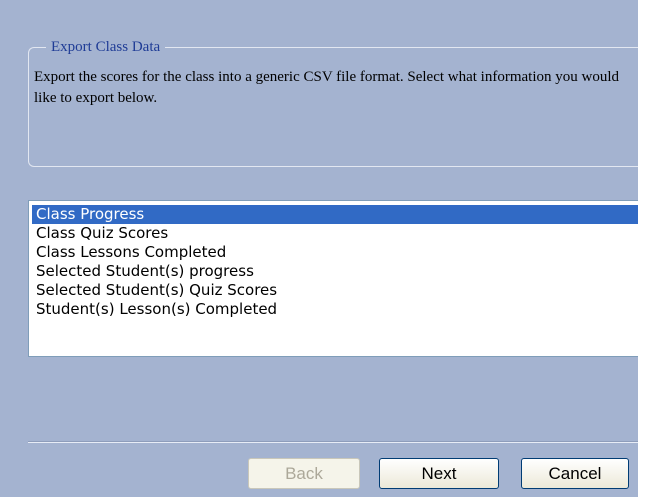 This screenshot has width=645, height=497. What do you see at coordinates (333, 442) in the screenshot?
I see `footer-separator` at bounding box center [333, 442].